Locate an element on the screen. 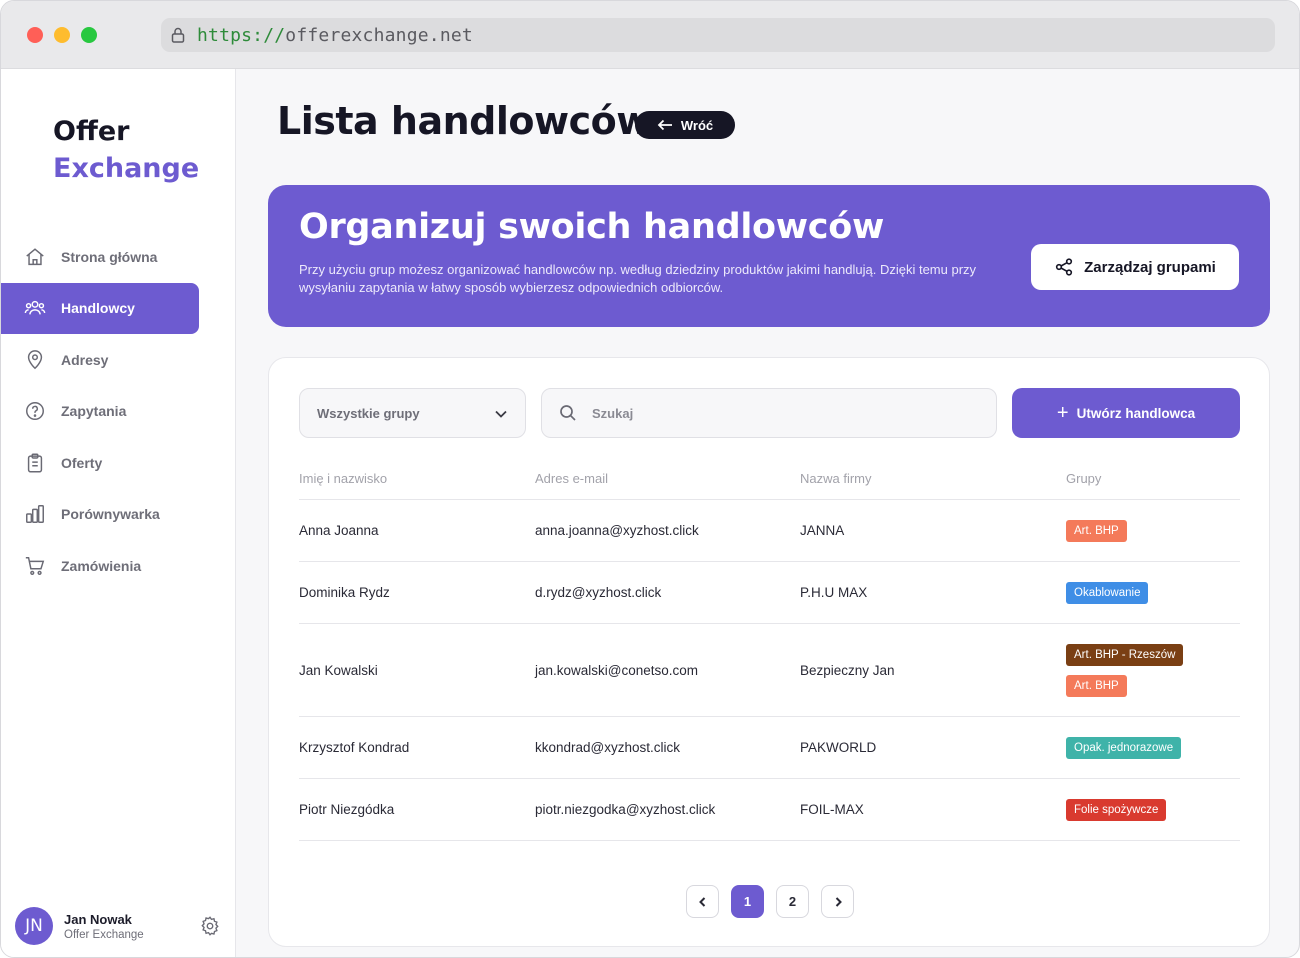 The width and height of the screenshot is (1300, 958). bar-chart-icon is located at coordinates (35, 514).